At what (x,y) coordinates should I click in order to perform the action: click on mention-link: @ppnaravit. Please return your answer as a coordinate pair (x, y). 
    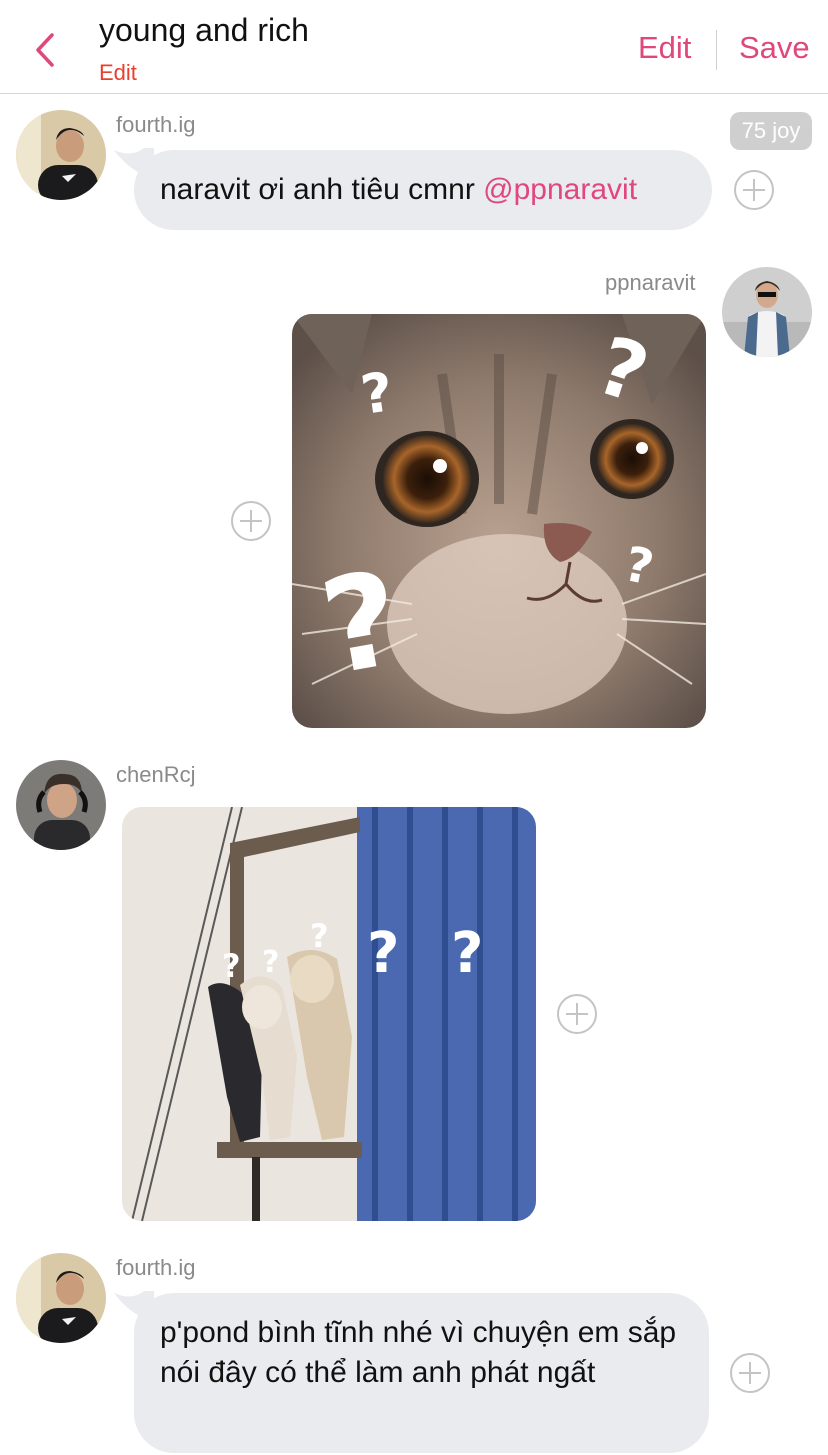
    Looking at the image, I should click on (560, 189).